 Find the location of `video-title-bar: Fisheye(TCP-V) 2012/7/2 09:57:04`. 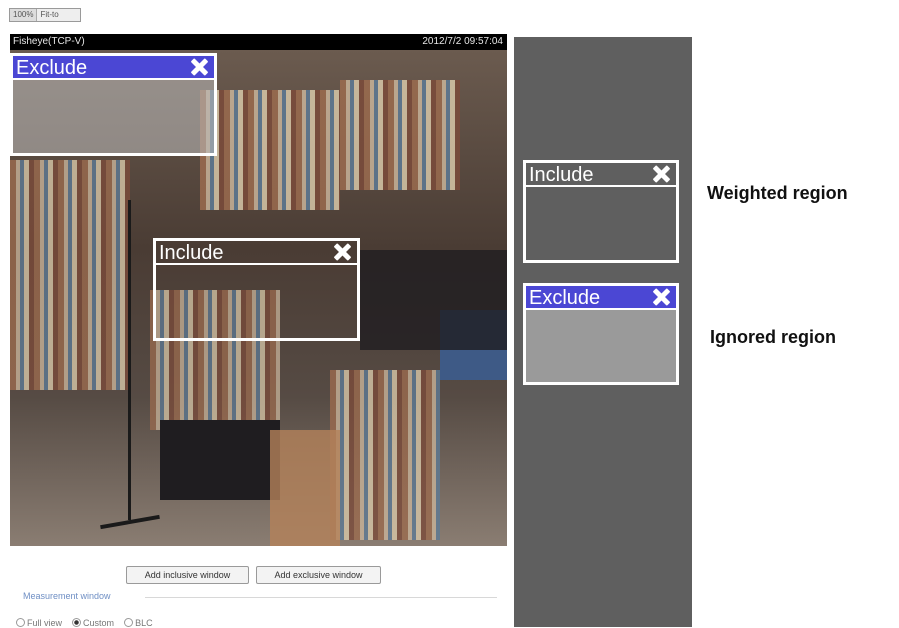

video-title-bar: Fisheye(TCP-V) 2012/7/2 09:57:04 is located at coordinates (258, 42).